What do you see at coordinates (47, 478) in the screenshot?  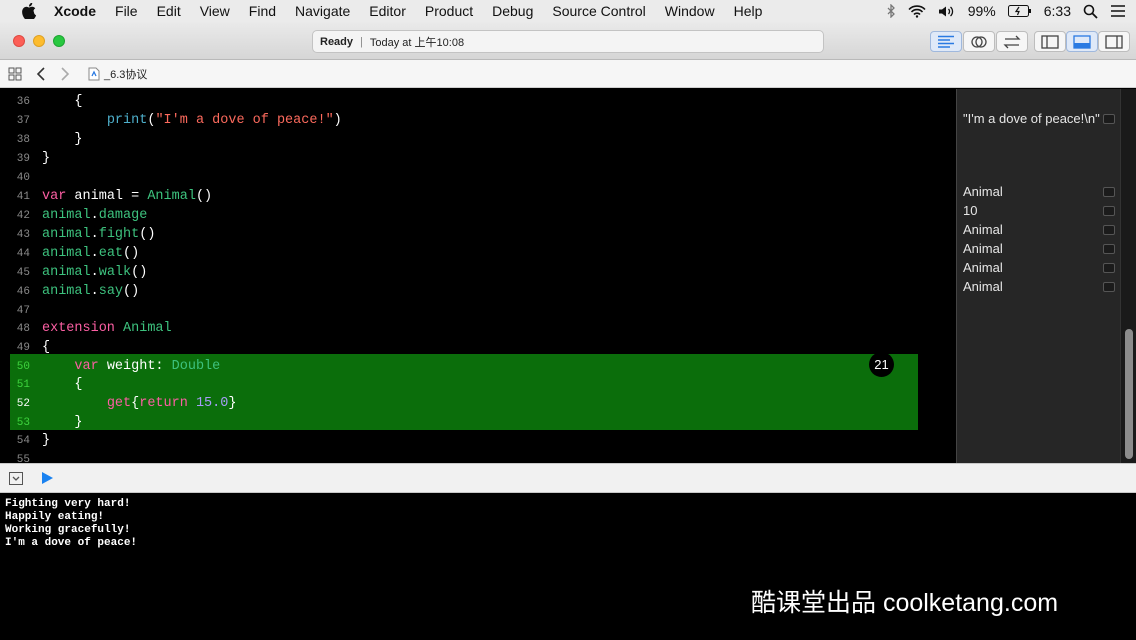 I see `run-play-icon` at bounding box center [47, 478].